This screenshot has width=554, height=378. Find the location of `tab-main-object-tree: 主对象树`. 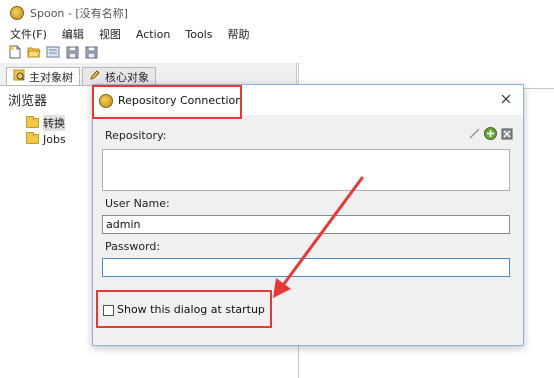

tab-main-object-tree: 主对象树 is located at coordinates (43, 76).